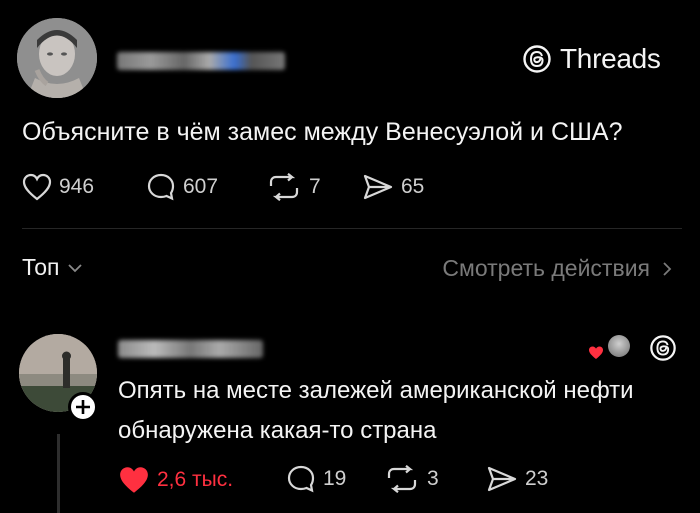 This screenshot has height=513, width=700. Describe the element at coordinates (619, 346) in the screenshot. I see `liked-by-author-avatar` at that location.